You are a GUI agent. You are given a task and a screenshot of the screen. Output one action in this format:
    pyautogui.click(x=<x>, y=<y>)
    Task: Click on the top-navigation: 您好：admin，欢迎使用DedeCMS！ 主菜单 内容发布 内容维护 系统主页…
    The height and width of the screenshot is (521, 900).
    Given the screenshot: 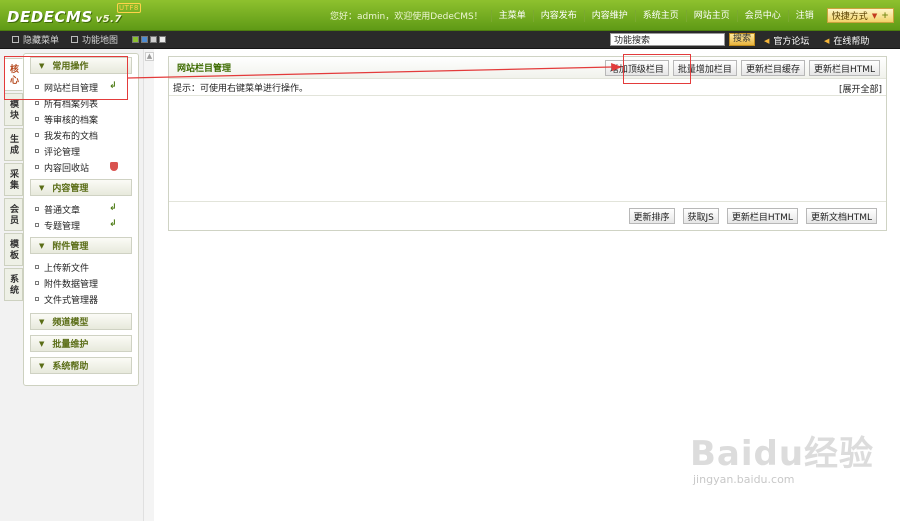 What is the action you would take?
    pyautogui.click(x=612, y=15)
    